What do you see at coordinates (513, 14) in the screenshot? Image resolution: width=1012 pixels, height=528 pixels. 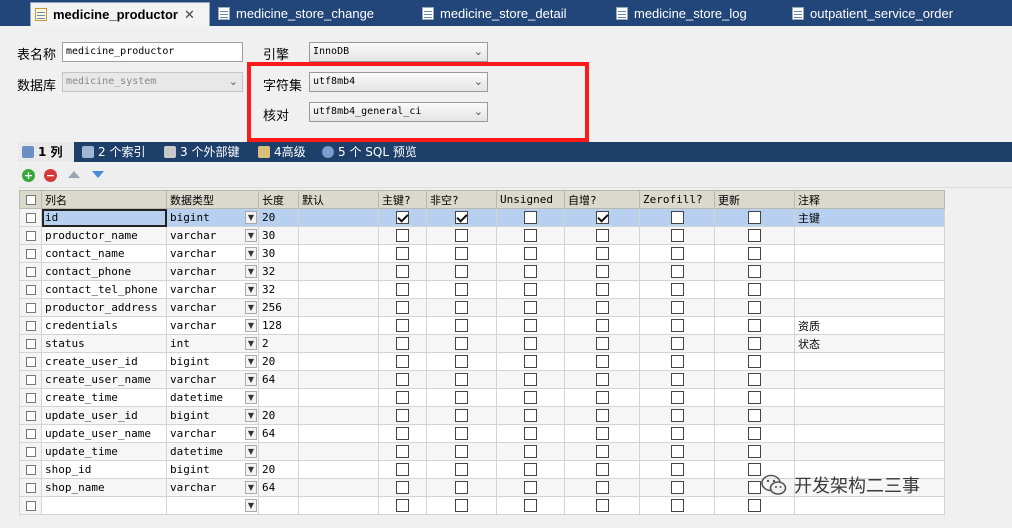 I see `tab-medicine-store-detail: medicine_store_detail` at bounding box center [513, 14].